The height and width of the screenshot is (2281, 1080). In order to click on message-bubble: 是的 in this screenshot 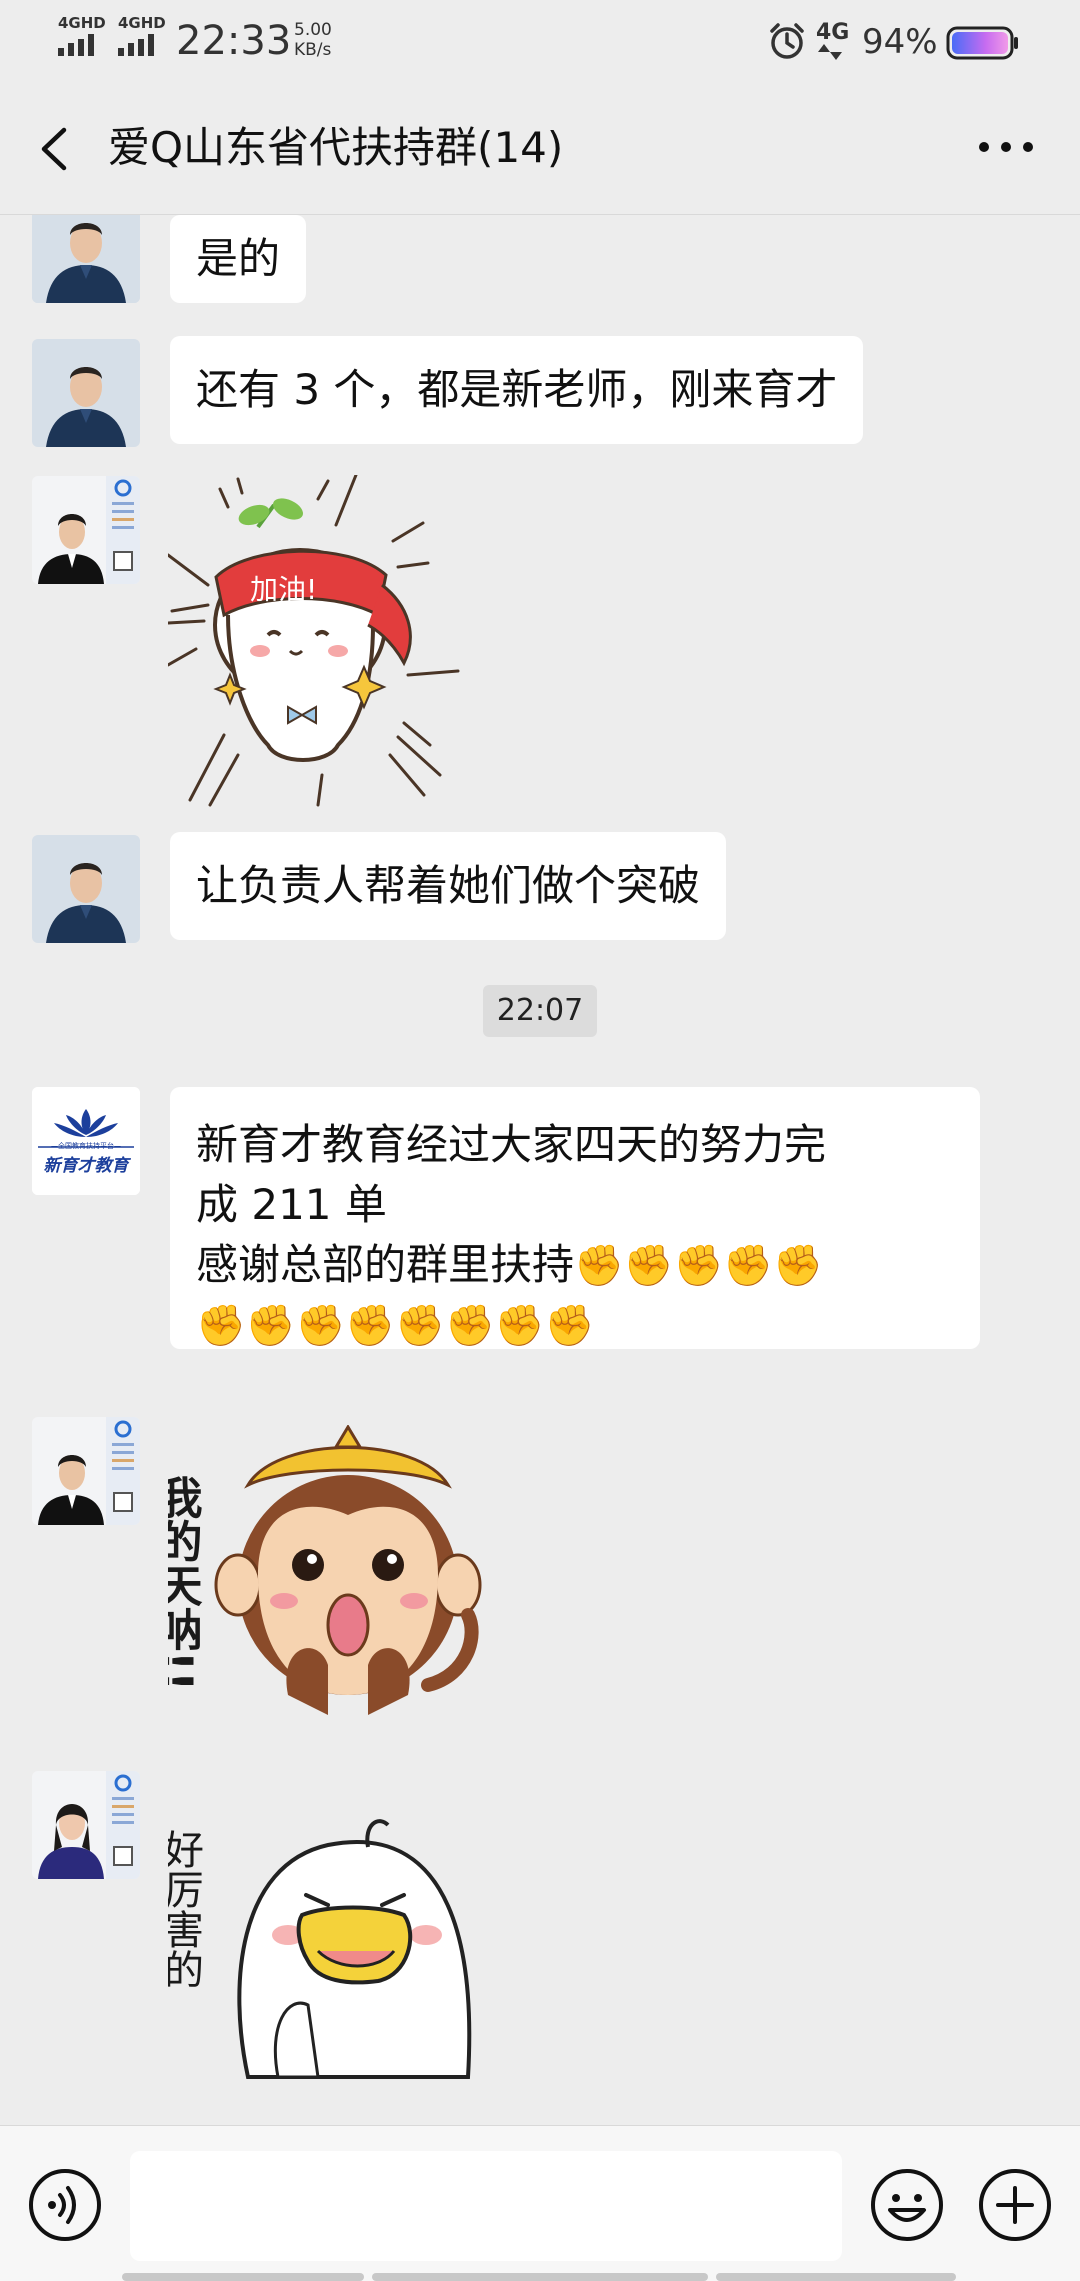, I will do `click(238, 259)`.